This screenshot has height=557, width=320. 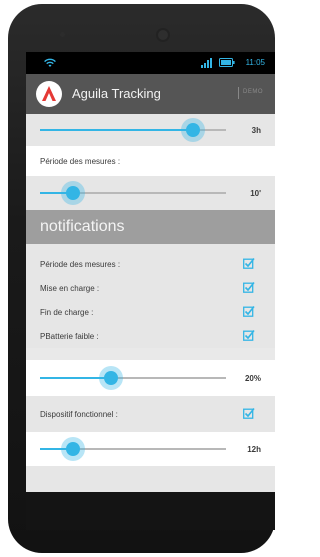 I want to click on notif-item-label: Période des mesures :, so click(x=80, y=264).